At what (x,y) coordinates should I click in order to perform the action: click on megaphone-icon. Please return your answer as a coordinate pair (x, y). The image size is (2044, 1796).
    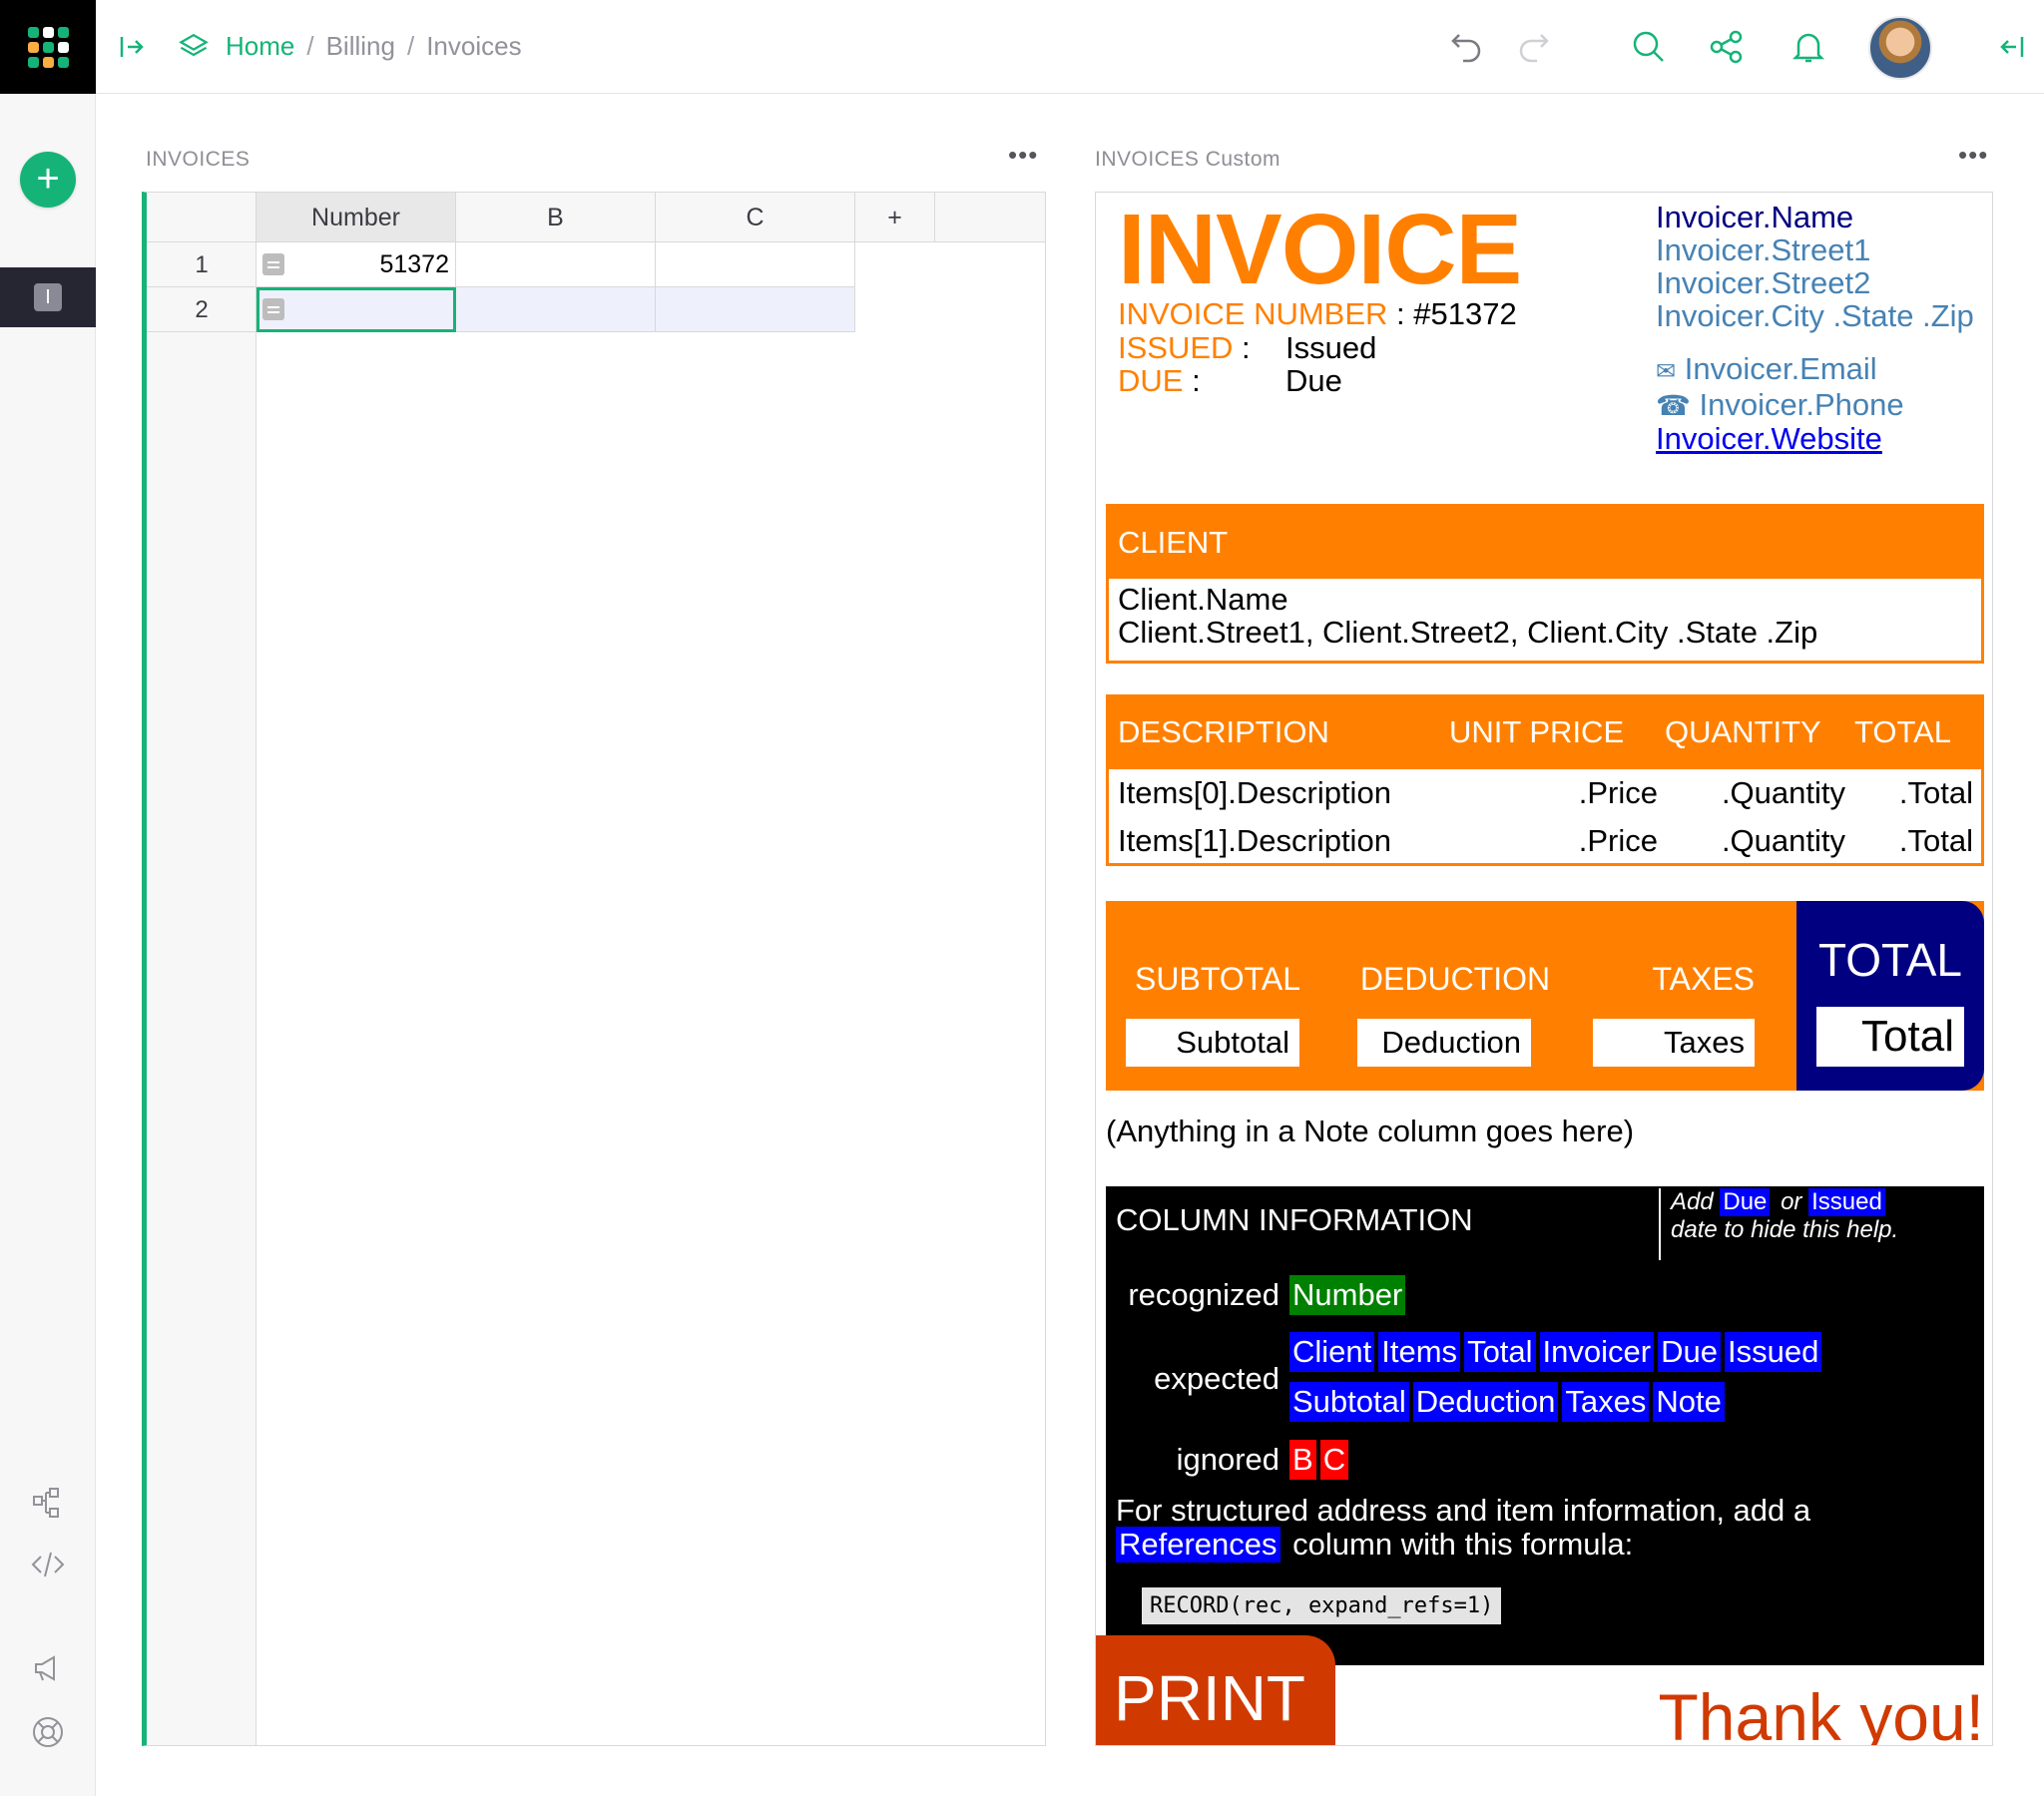
    Looking at the image, I should click on (48, 1668).